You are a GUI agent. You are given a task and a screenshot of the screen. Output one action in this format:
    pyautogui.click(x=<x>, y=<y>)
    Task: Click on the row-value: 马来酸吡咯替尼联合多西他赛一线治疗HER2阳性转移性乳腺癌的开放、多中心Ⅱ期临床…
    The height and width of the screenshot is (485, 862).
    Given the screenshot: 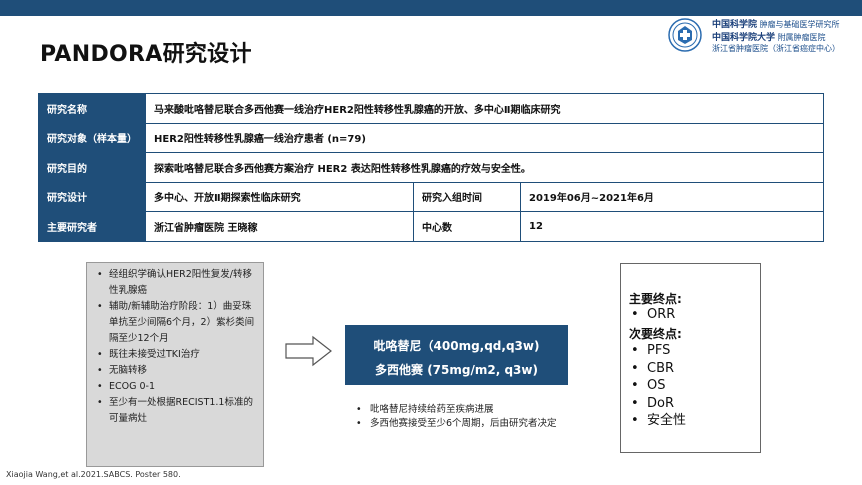 What is the action you would take?
    pyautogui.click(x=484, y=108)
    